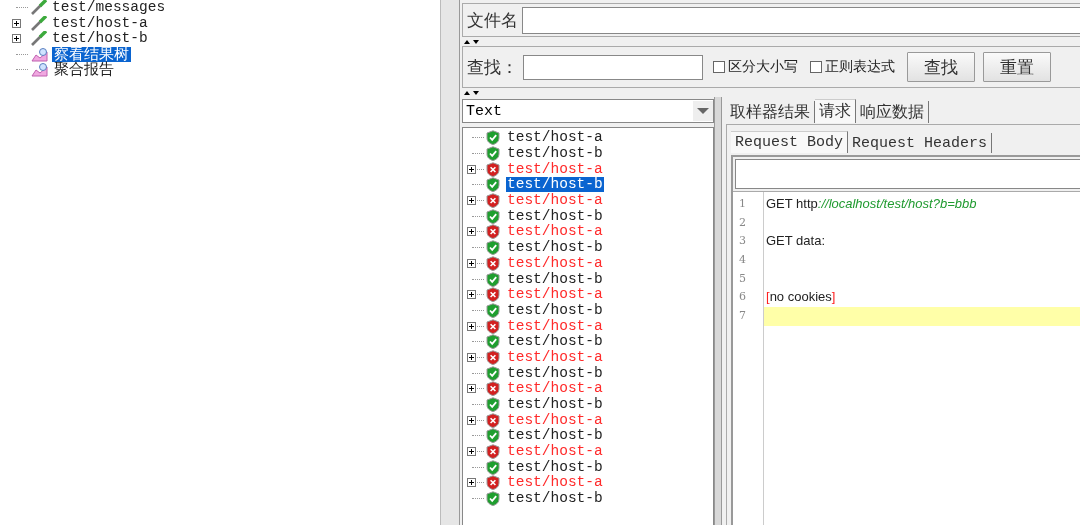  What do you see at coordinates (588, 111) in the screenshot?
I see `renderer-dropdown: Text` at bounding box center [588, 111].